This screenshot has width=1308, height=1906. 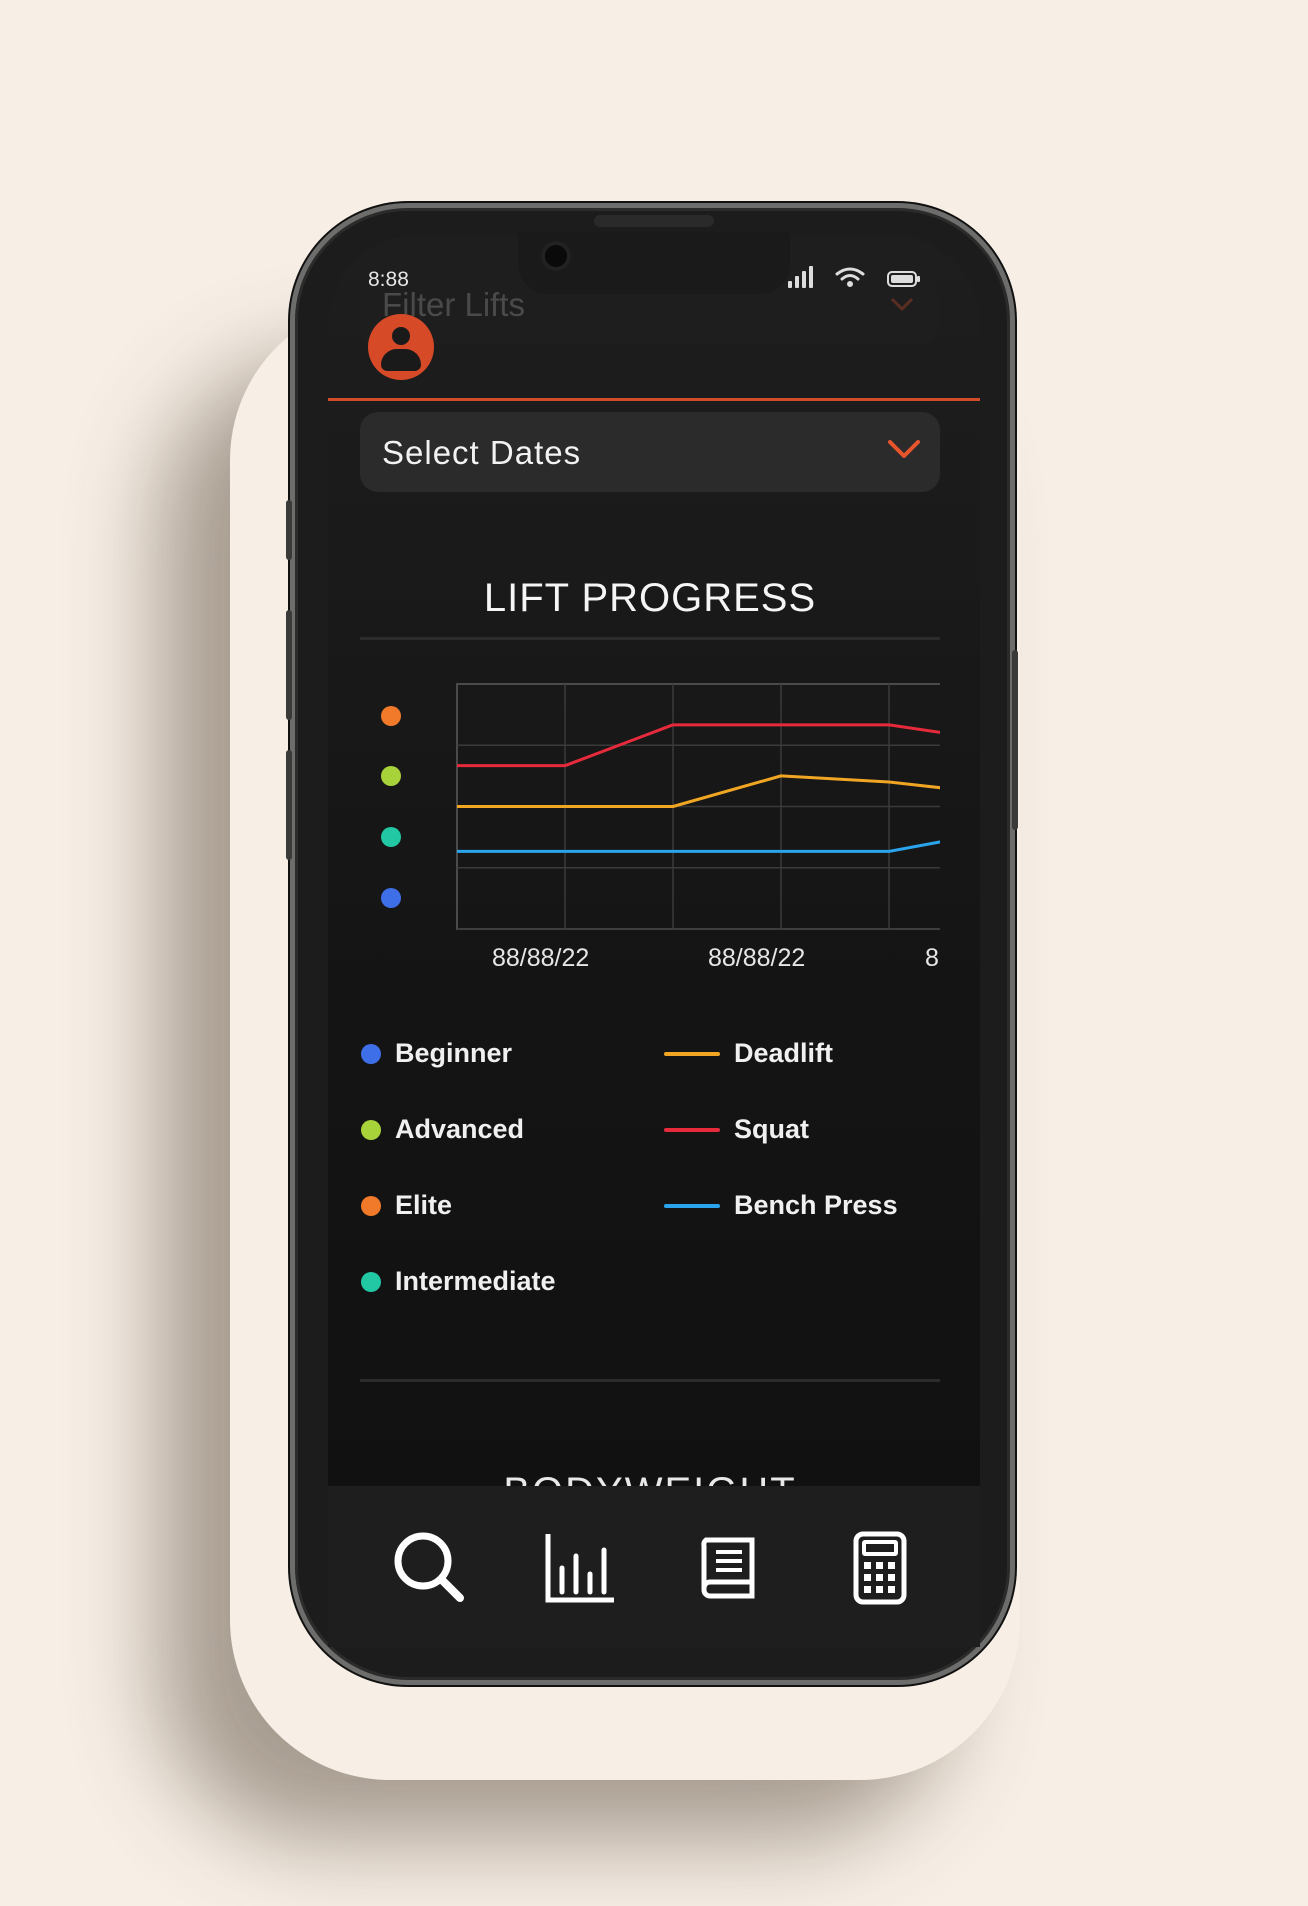 I want to click on tab-search, so click(x=430, y=1568).